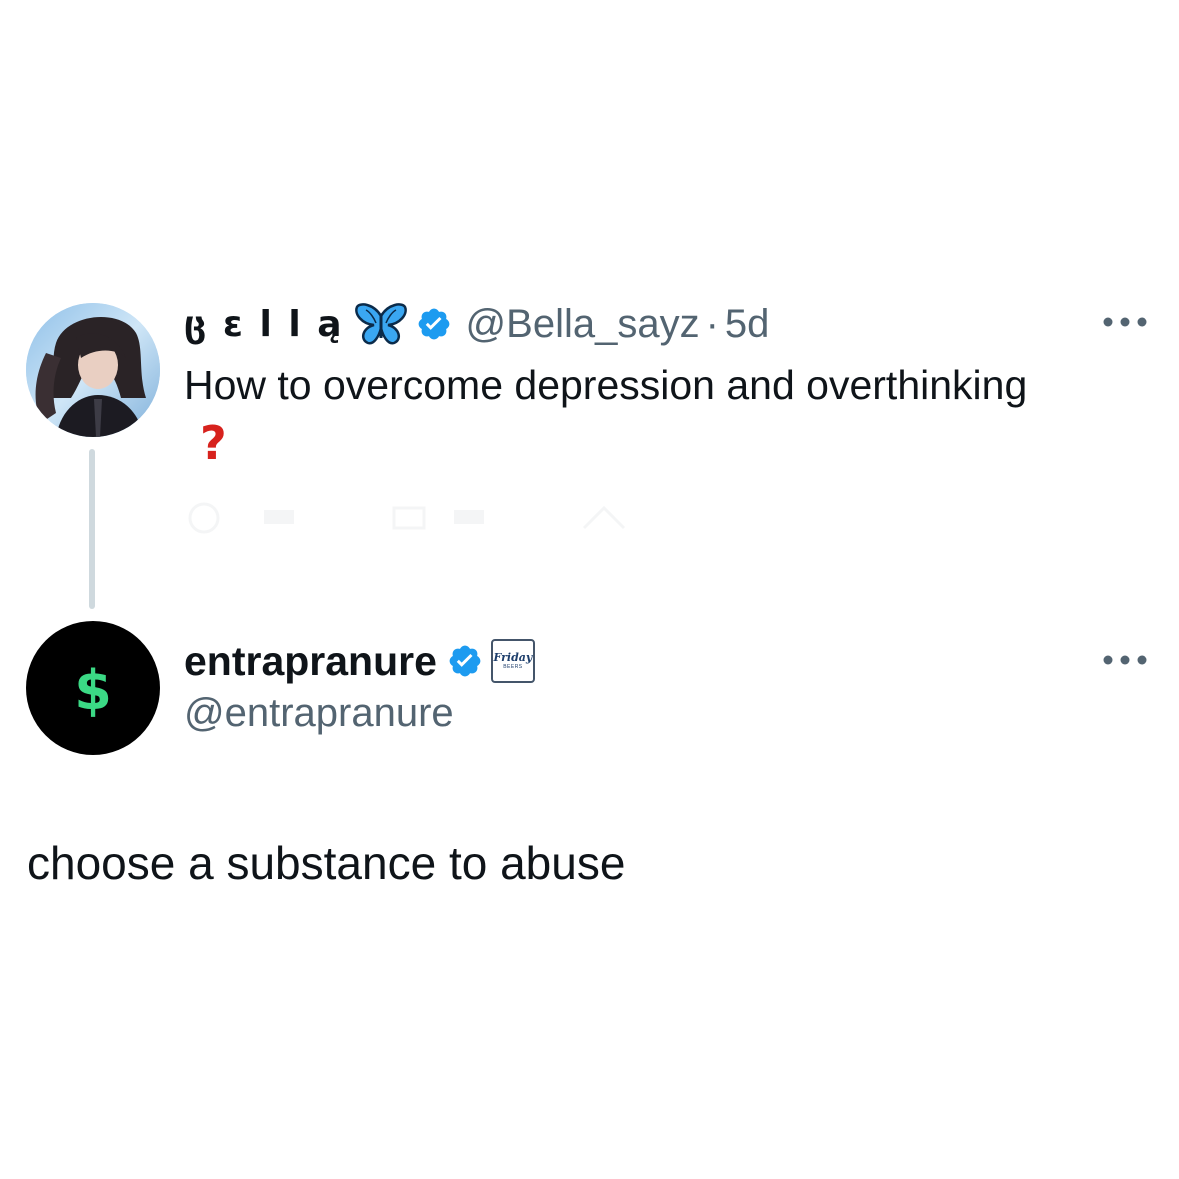 This screenshot has width=1179, height=1179. I want to click on affiliate-badge-icon: Friday BEERS, so click(512, 661).